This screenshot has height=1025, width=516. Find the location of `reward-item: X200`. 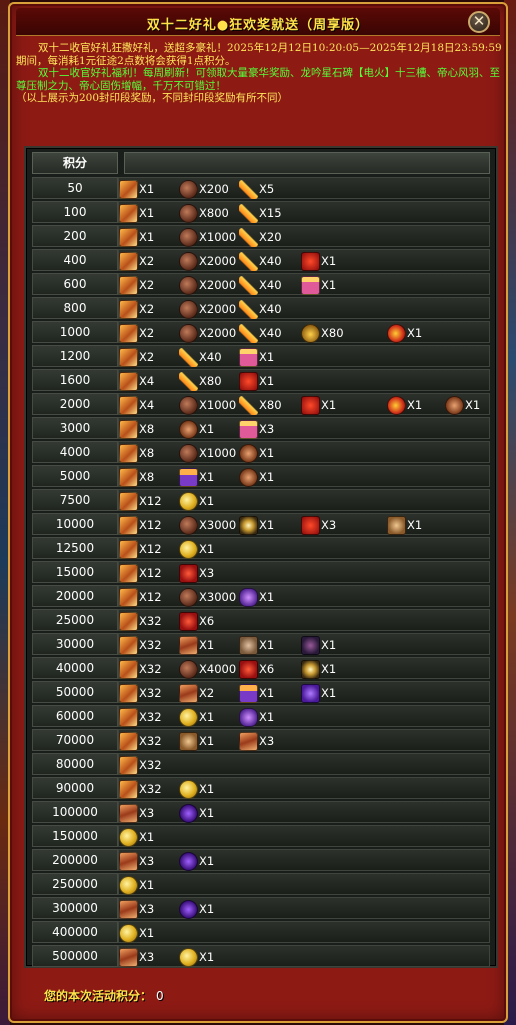

reward-item: X200 is located at coordinates (204, 189).